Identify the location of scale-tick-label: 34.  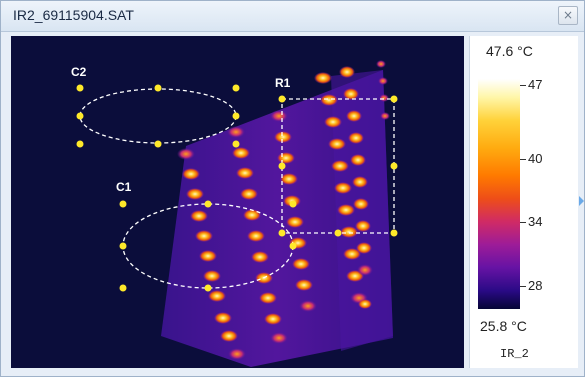
(535, 222).